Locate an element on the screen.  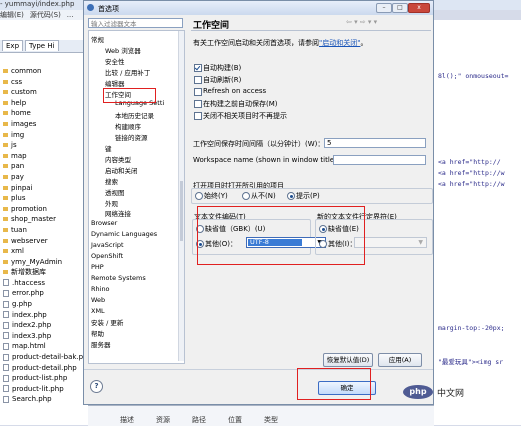
open-prompt-radio is located at coordinates (291, 196).